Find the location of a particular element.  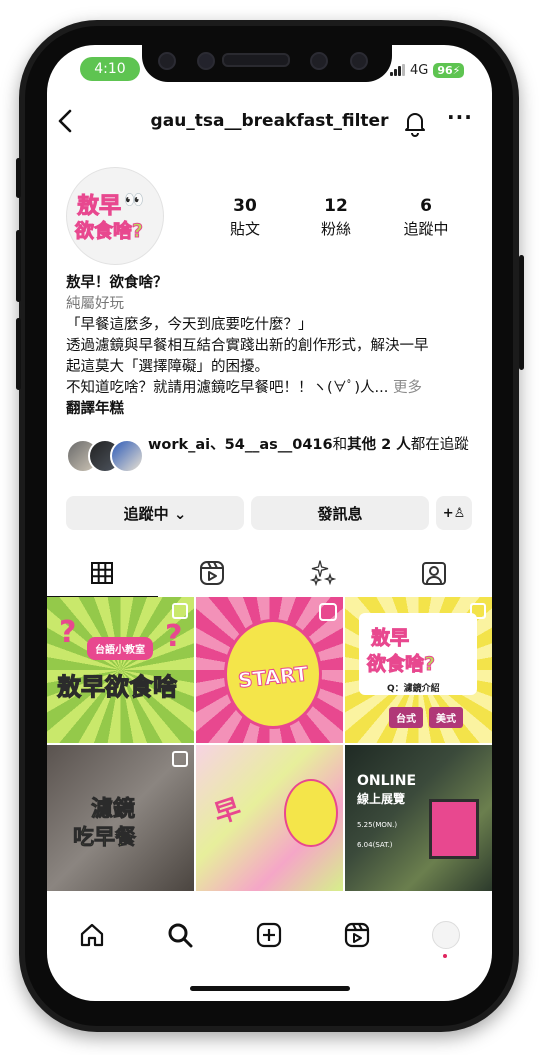

battery-icon: 96⚡ is located at coordinates (449, 70).